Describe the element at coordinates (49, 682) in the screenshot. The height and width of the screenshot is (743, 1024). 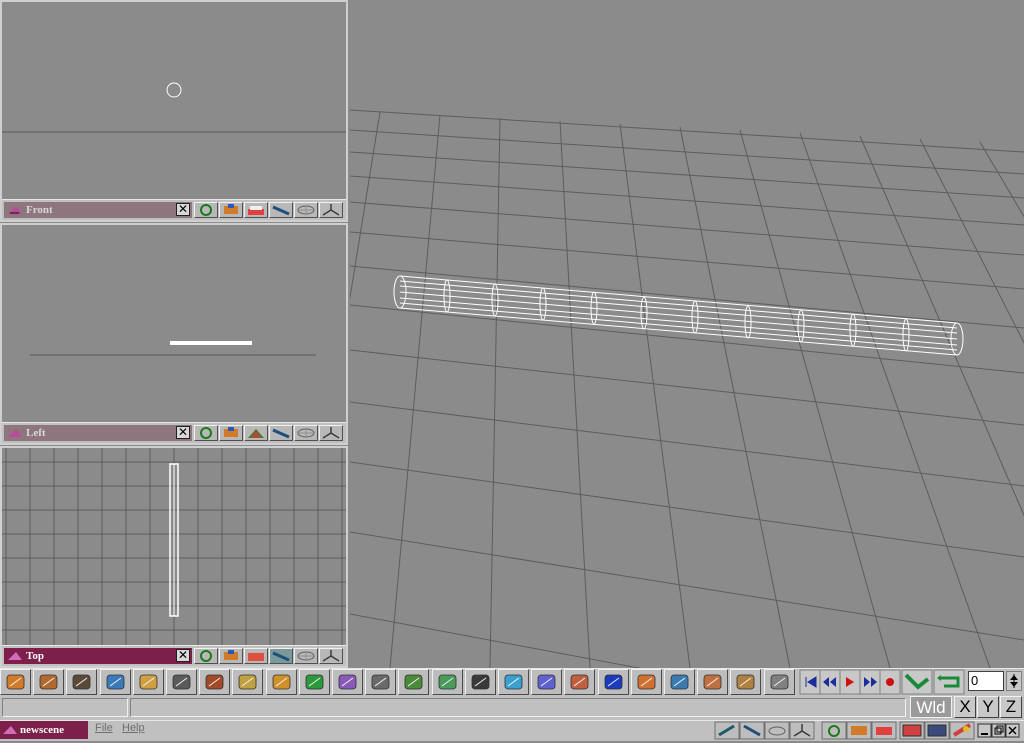
I see `cylinder-icon` at that location.